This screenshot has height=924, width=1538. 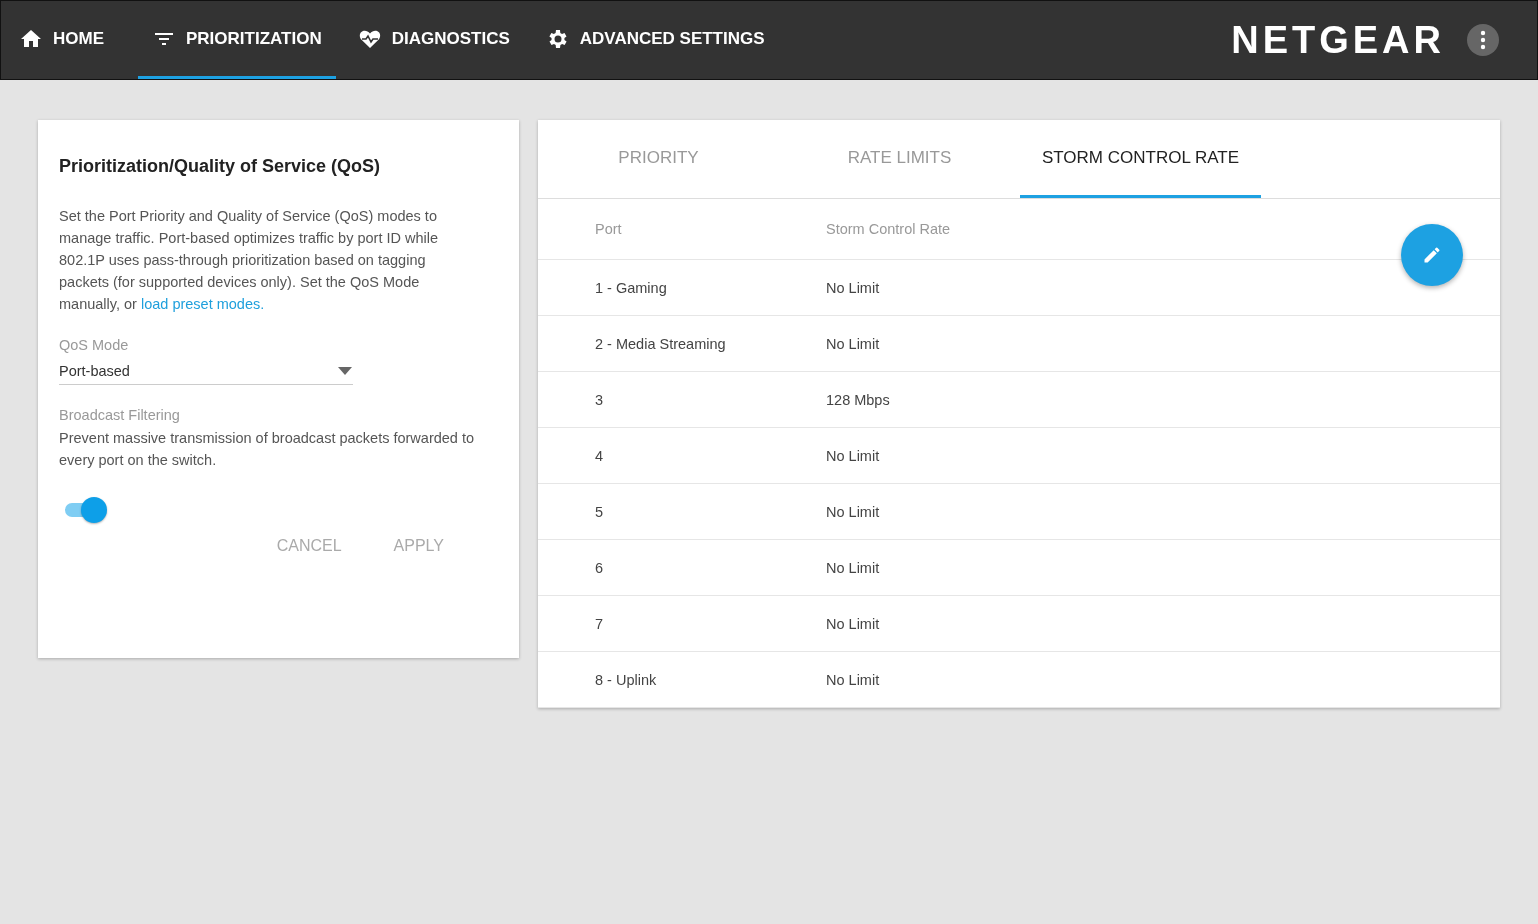 What do you see at coordinates (600, 567) in the screenshot?
I see `table-cell-text: 6` at bounding box center [600, 567].